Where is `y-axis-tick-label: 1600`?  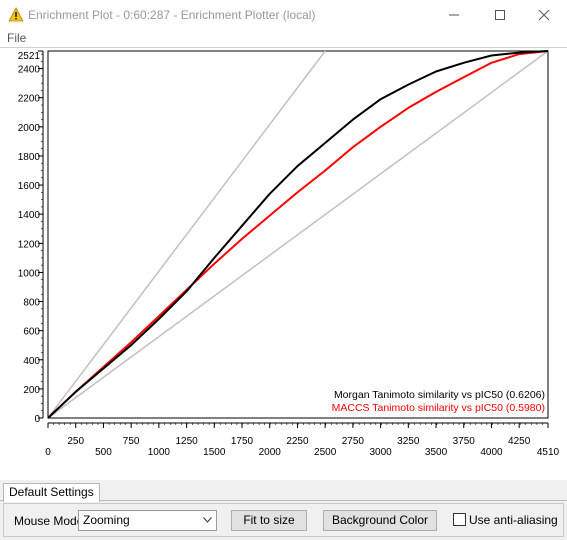
y-axis-tick-label: 1600 is located at coordinates (29, 186).